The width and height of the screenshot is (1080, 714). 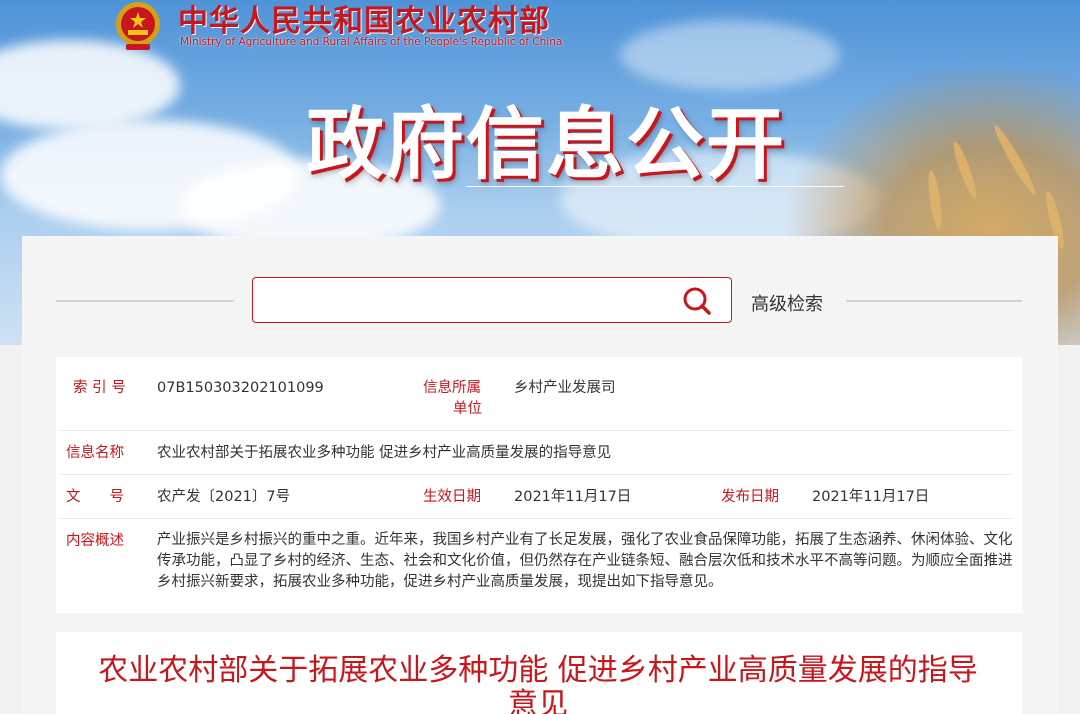 I want to click on advanced-search-link: 高级检索, so click(x=787, y=303).